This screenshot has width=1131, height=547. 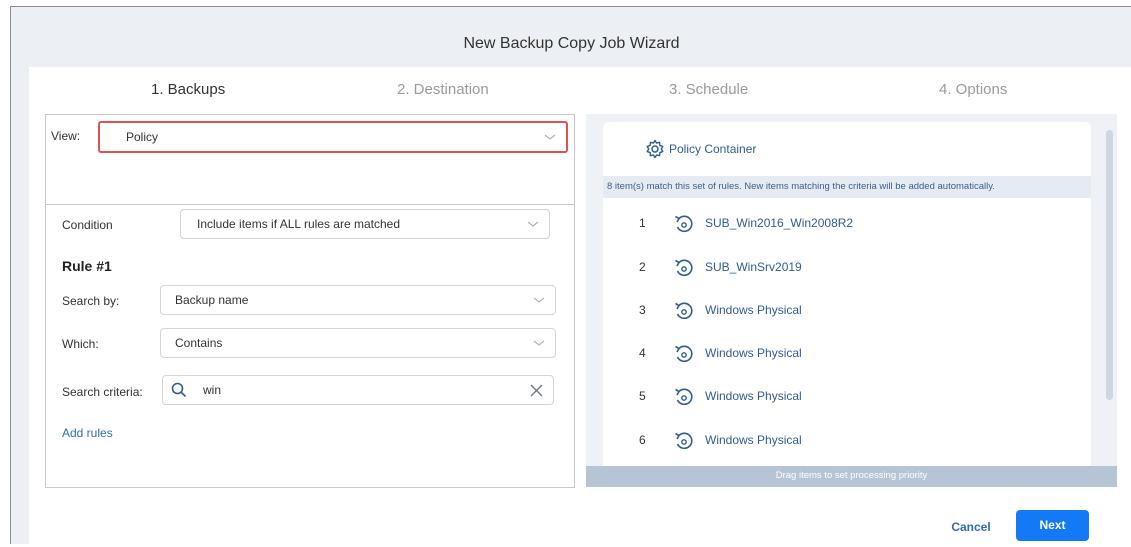 I want to click on view-select: Policy, so click(x=333, y=137).